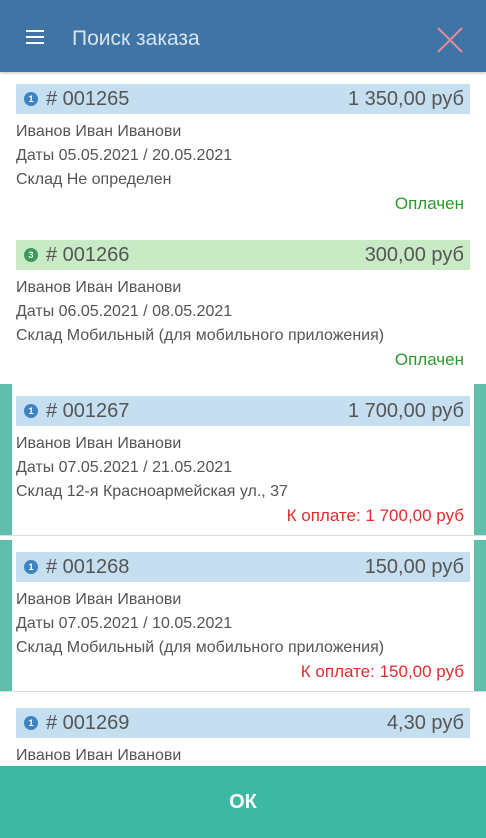  I want to click on order-header: 1 # 001265 1 350,00 руб, so click(243, 99).